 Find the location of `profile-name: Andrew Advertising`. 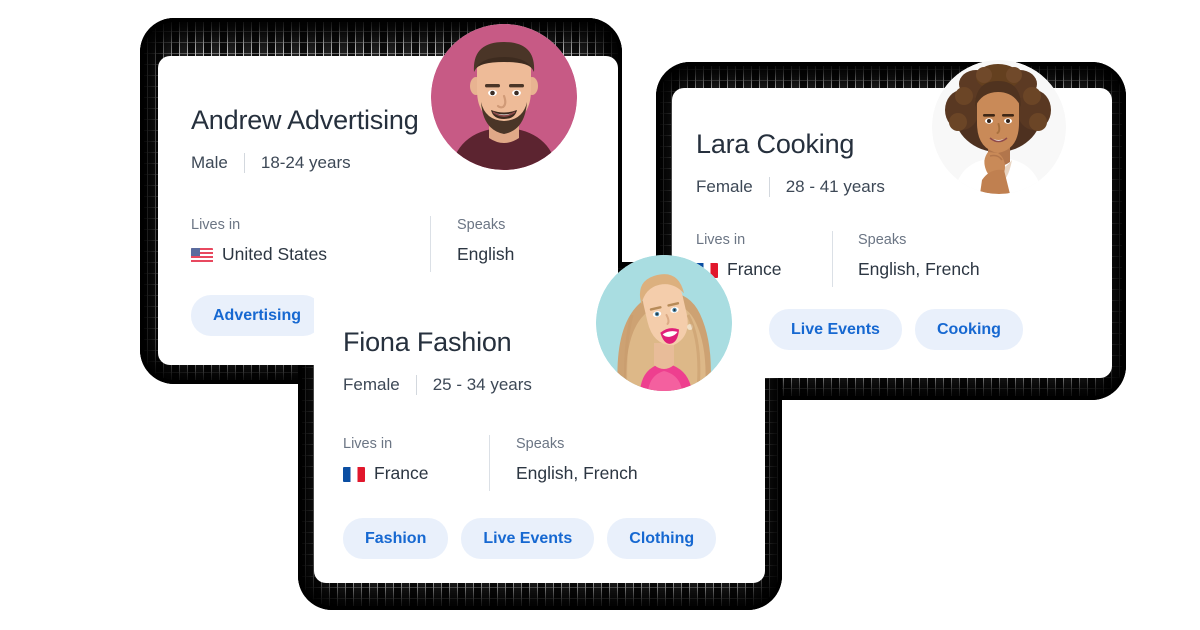

profile-name: Andrew Advertising is located at coordinates (305, 120).